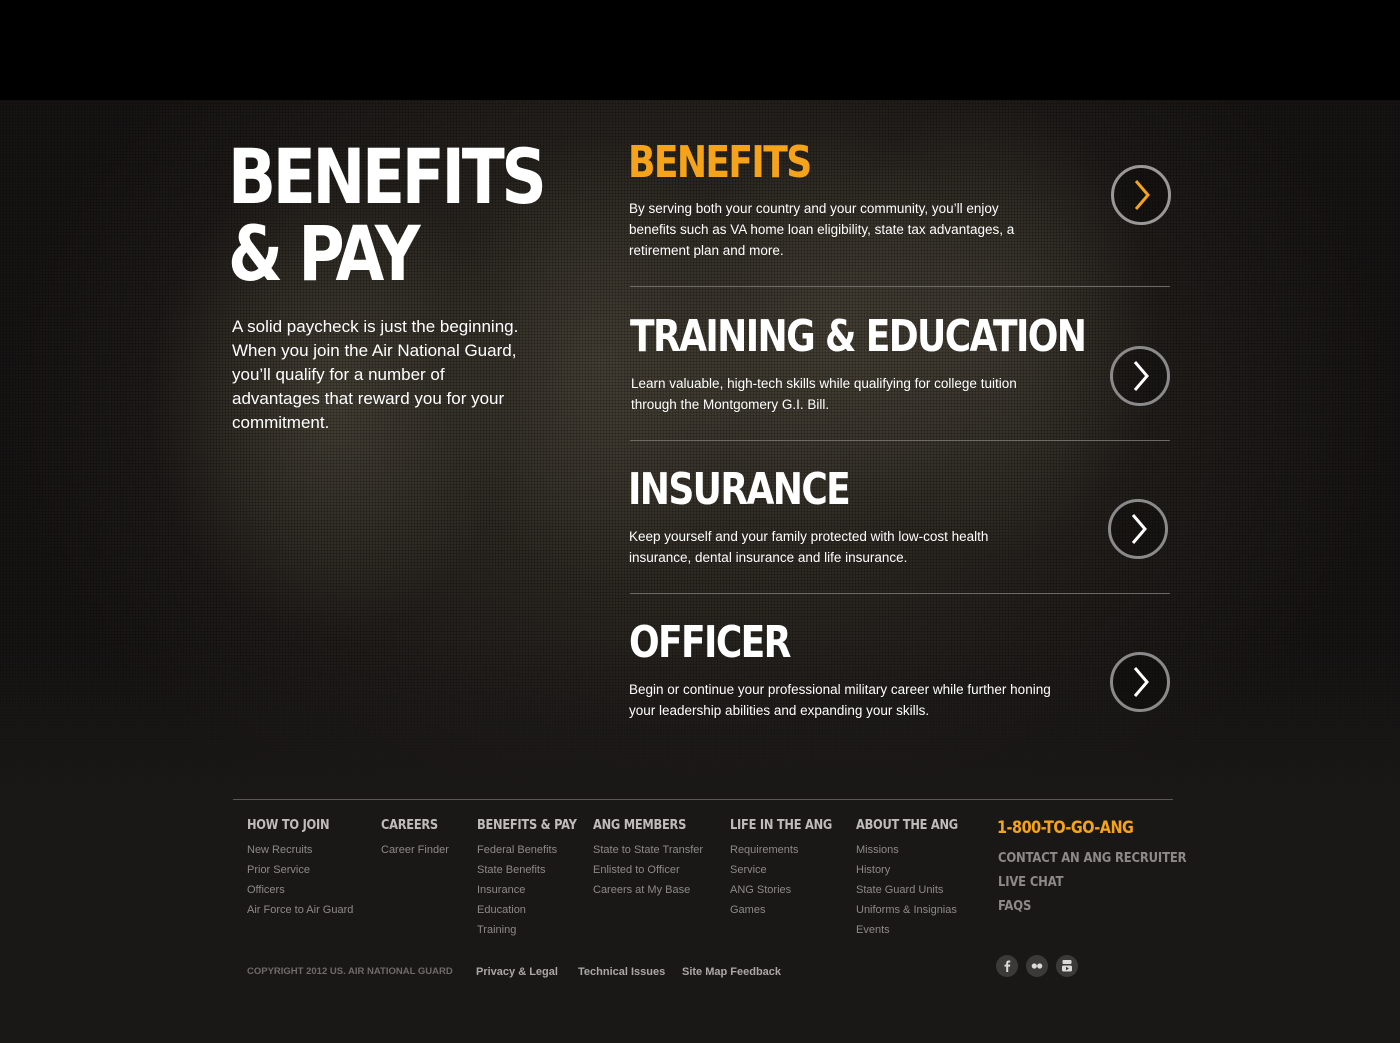  I want to click on flickr-button, so click(1037, 966).